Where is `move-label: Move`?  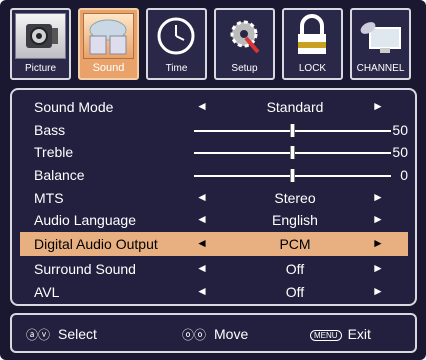
move-label: Move is located at coordinates (231, 334).